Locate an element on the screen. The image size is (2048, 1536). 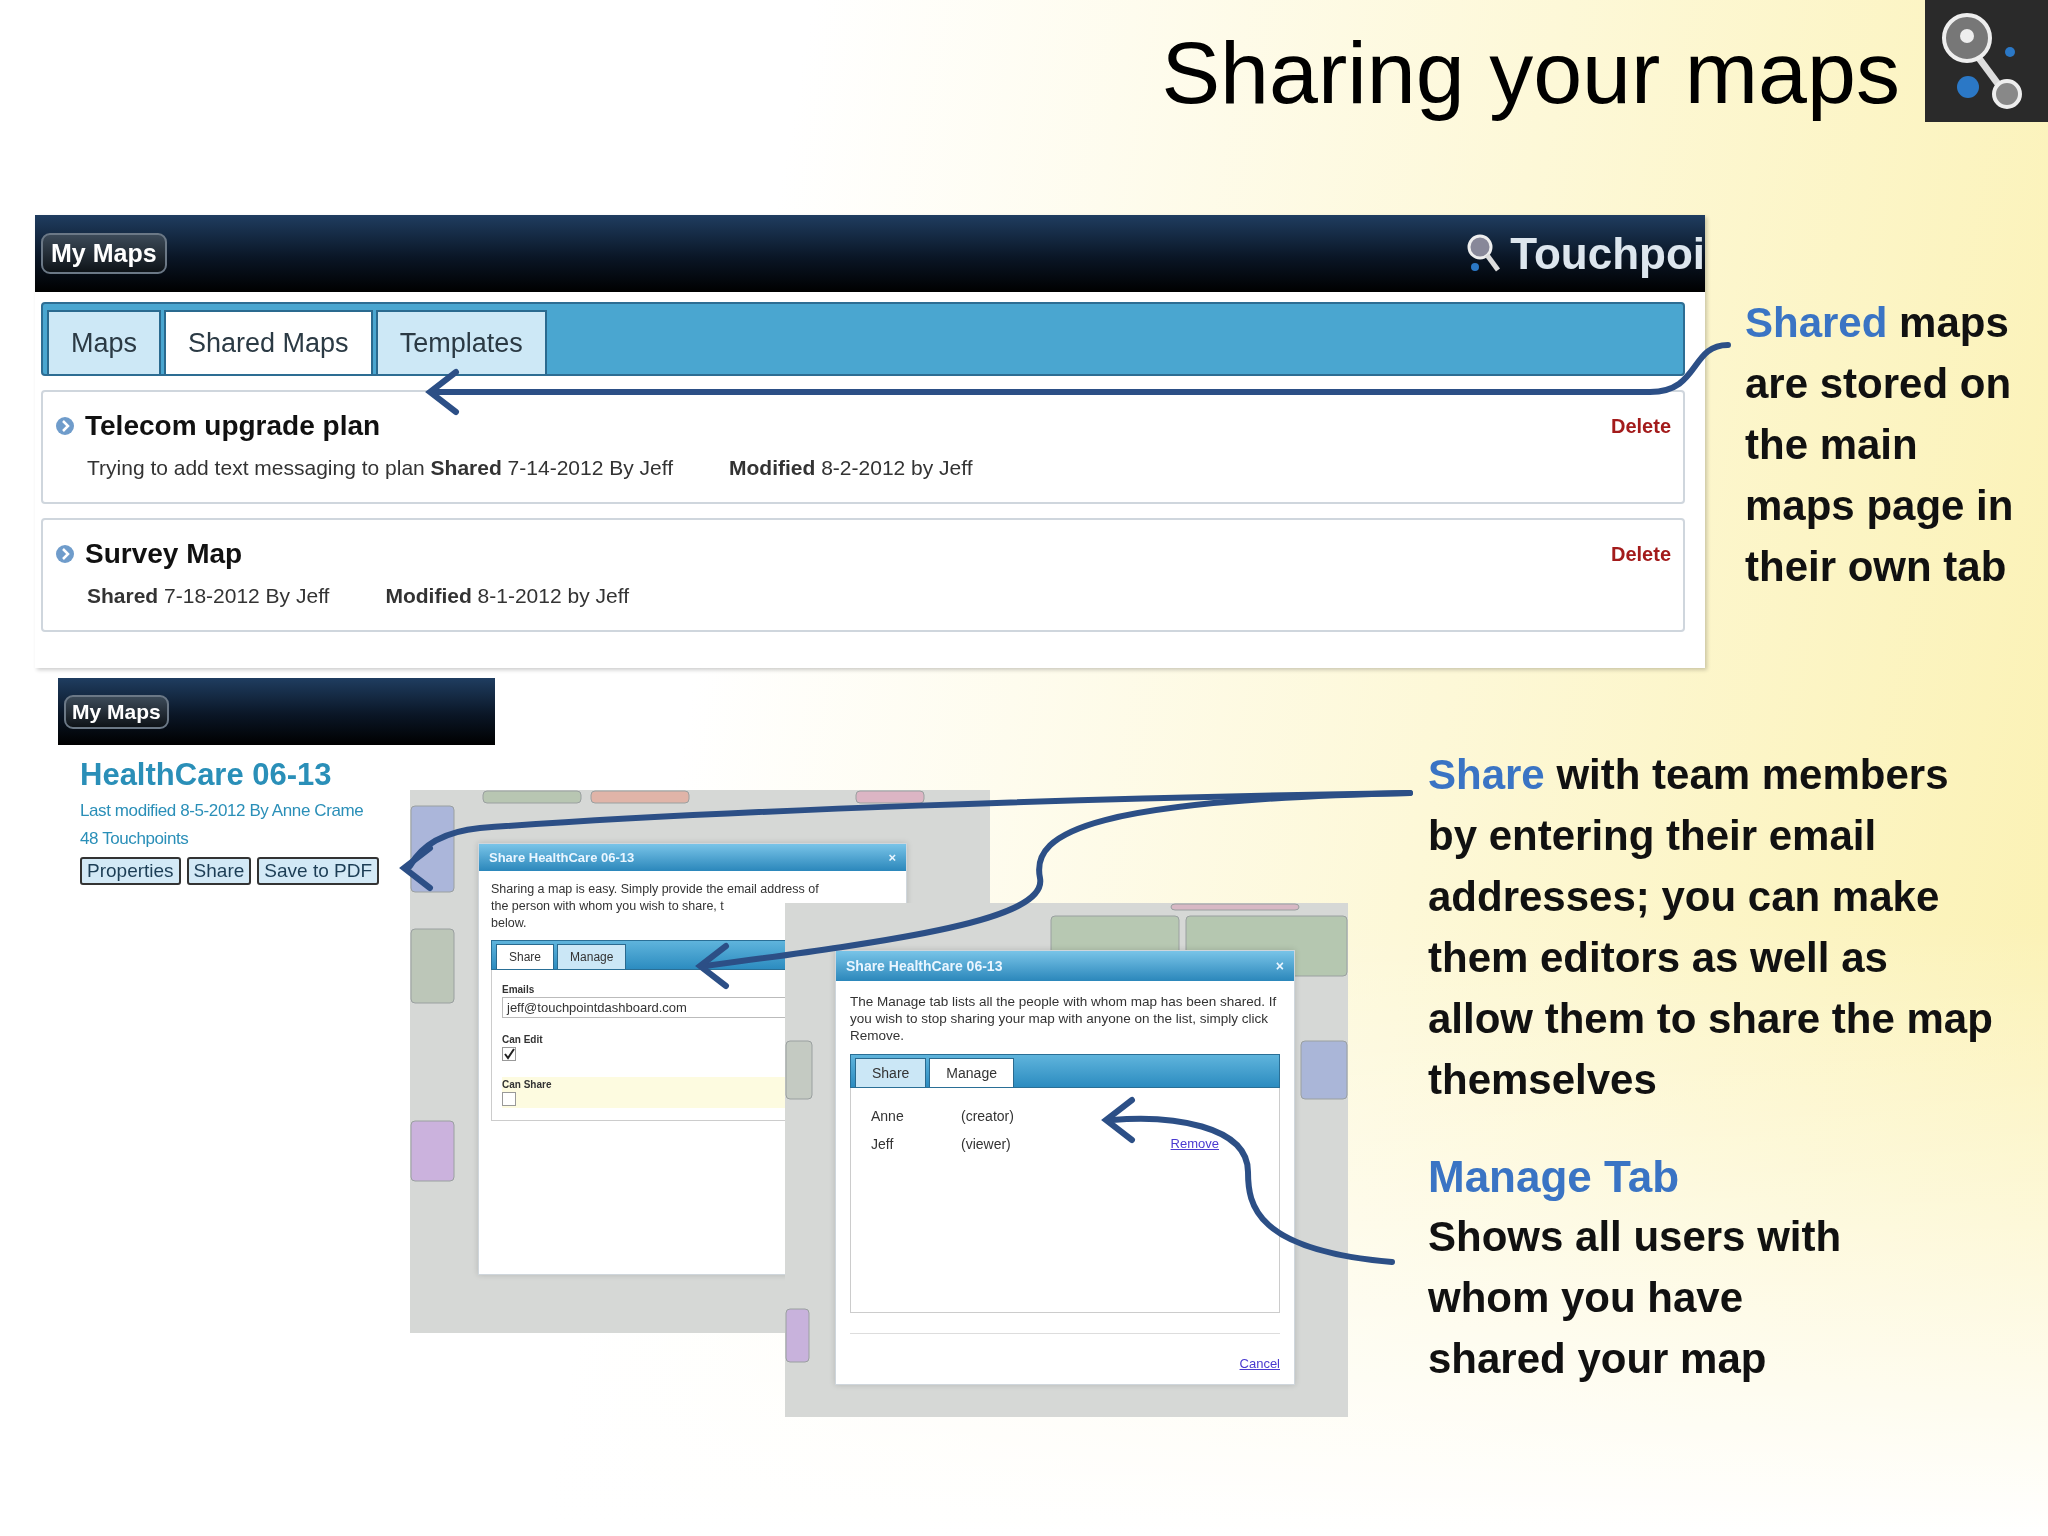
map-details: Trying to add text messaging to plan Shared 7-14-2012 By Jeff is located at coordinates (380, 468).